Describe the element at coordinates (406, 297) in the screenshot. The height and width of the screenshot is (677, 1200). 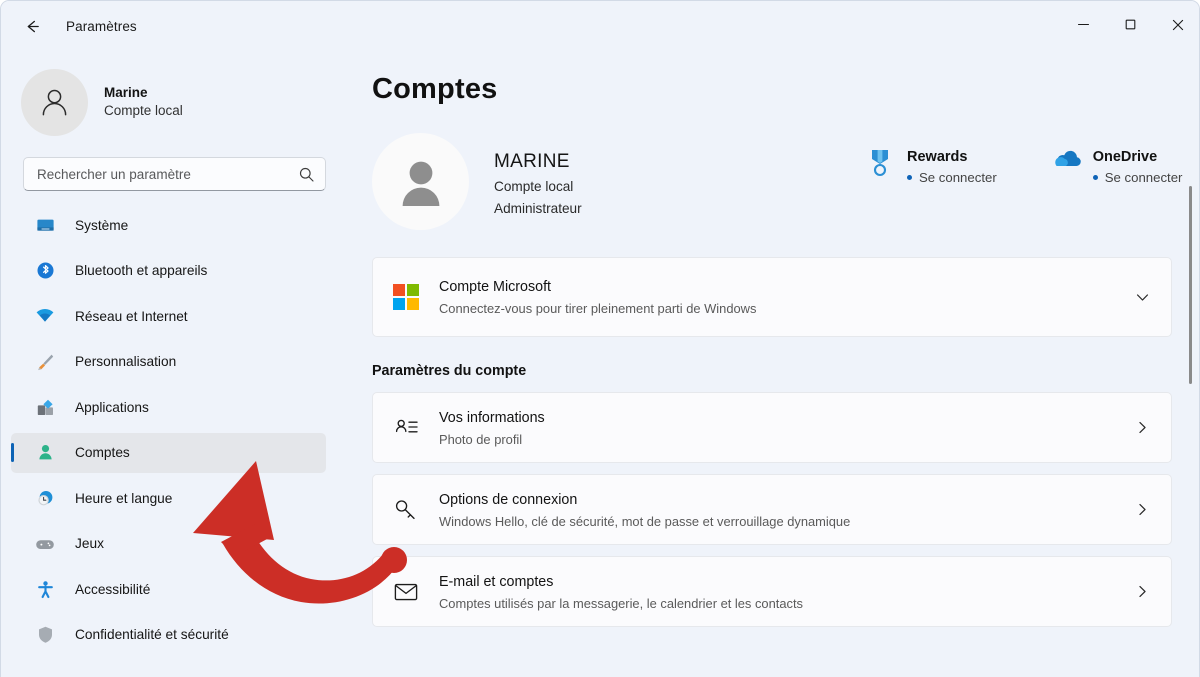
I see `microsoft-logo-icon` at that location.